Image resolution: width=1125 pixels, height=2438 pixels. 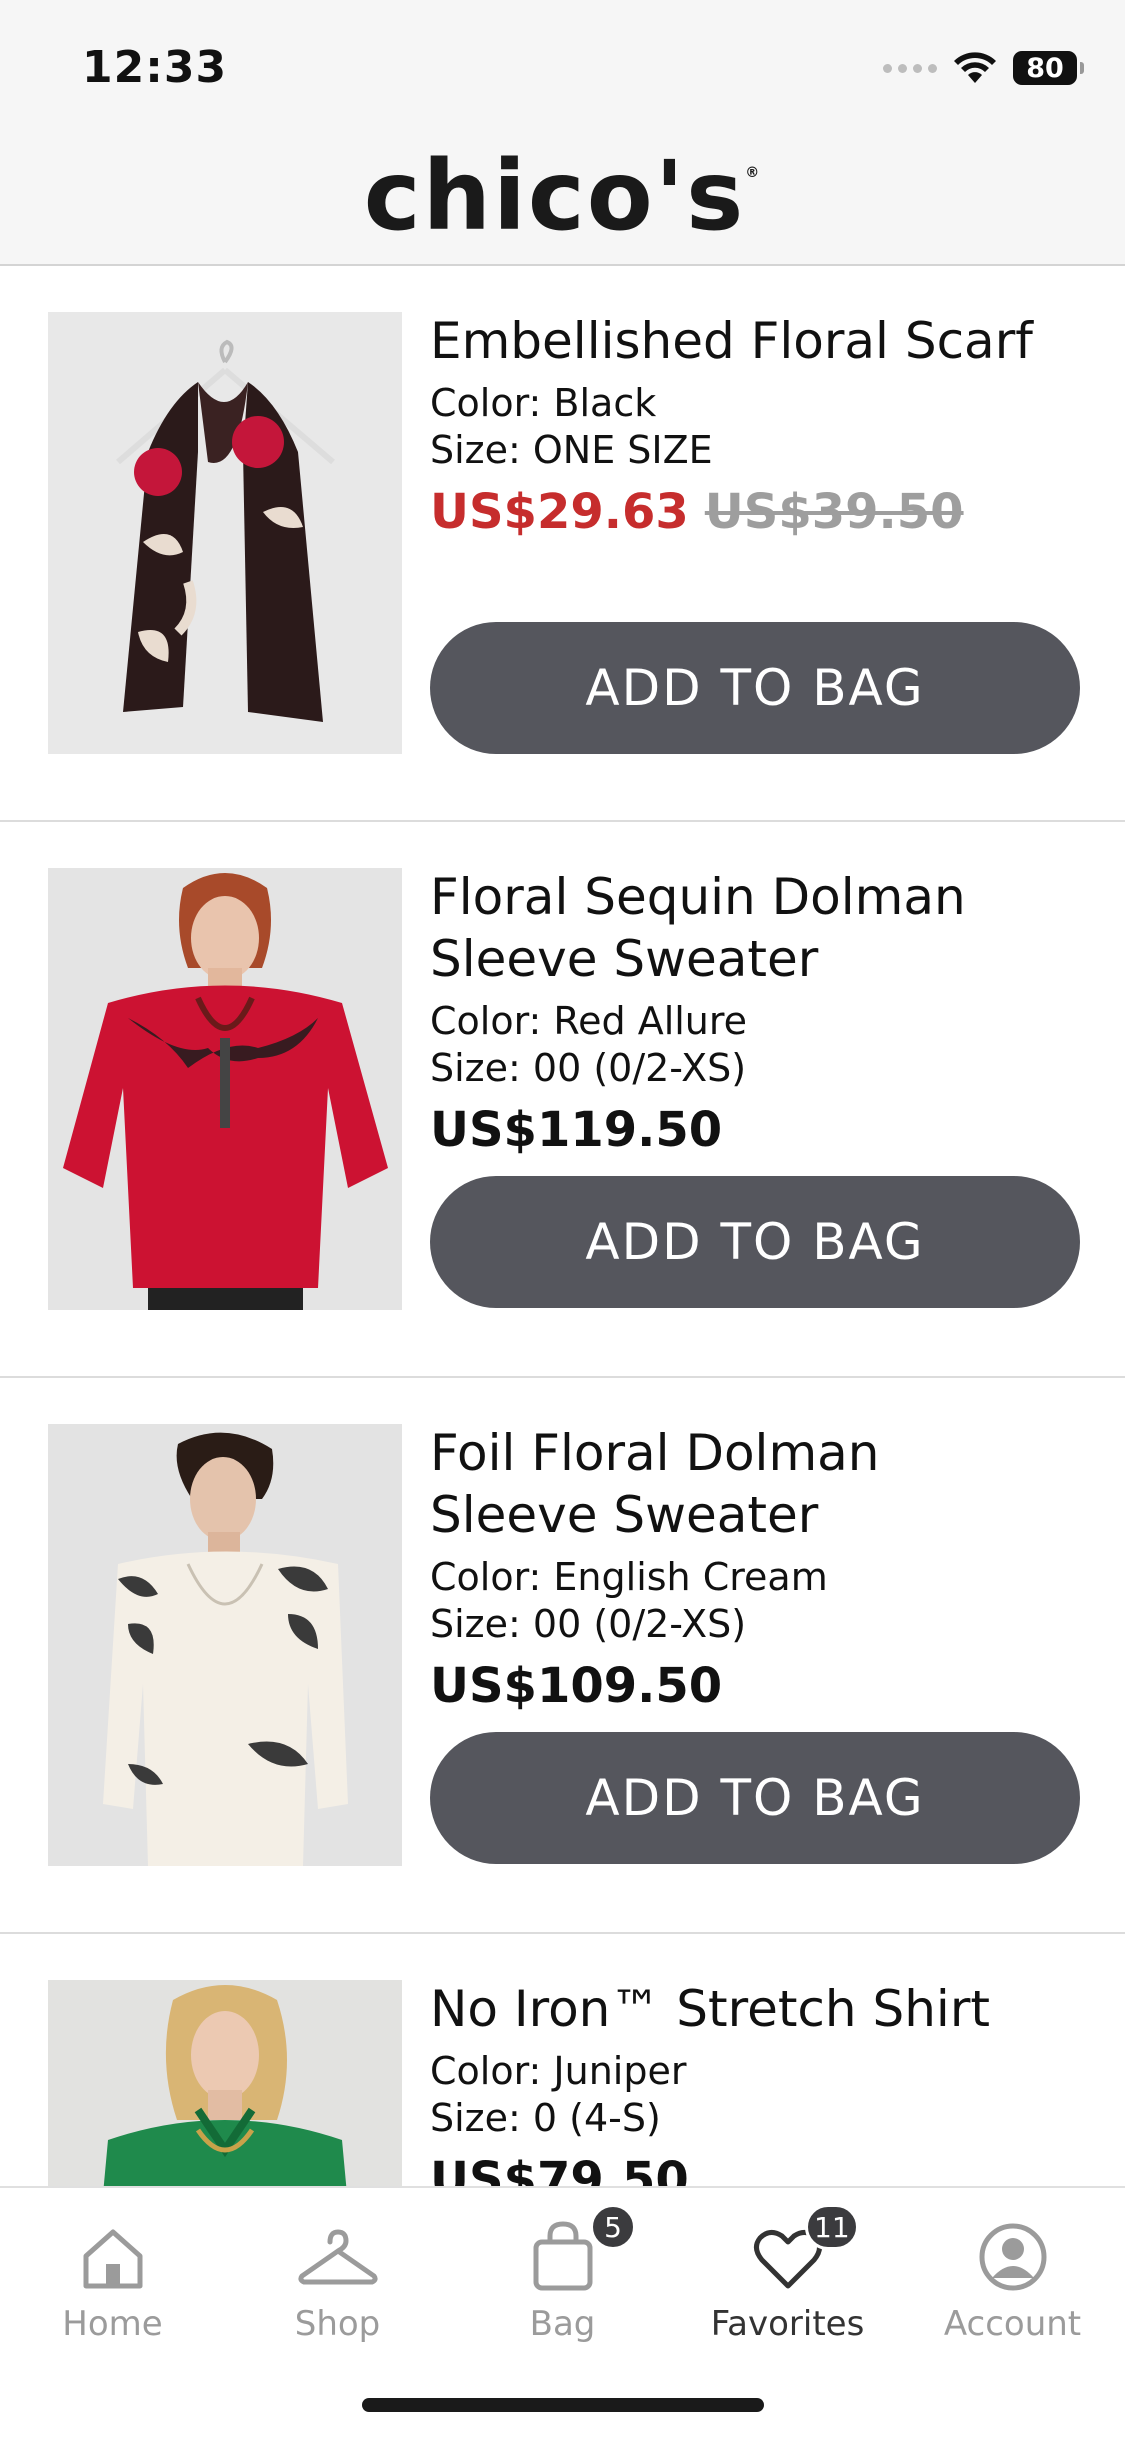 I want to click on app-header: 12:33 80 chico's®, so click(x=562, y=133).